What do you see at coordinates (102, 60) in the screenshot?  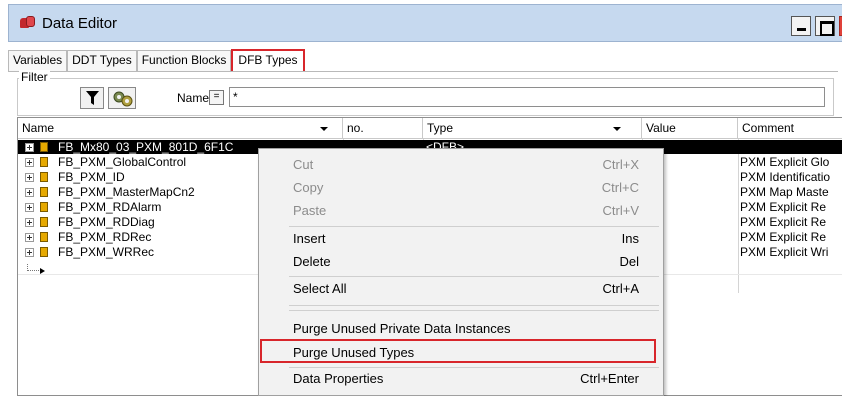 I see `tab-ddt-types: DDT Types` at bounding box center [102, 60].